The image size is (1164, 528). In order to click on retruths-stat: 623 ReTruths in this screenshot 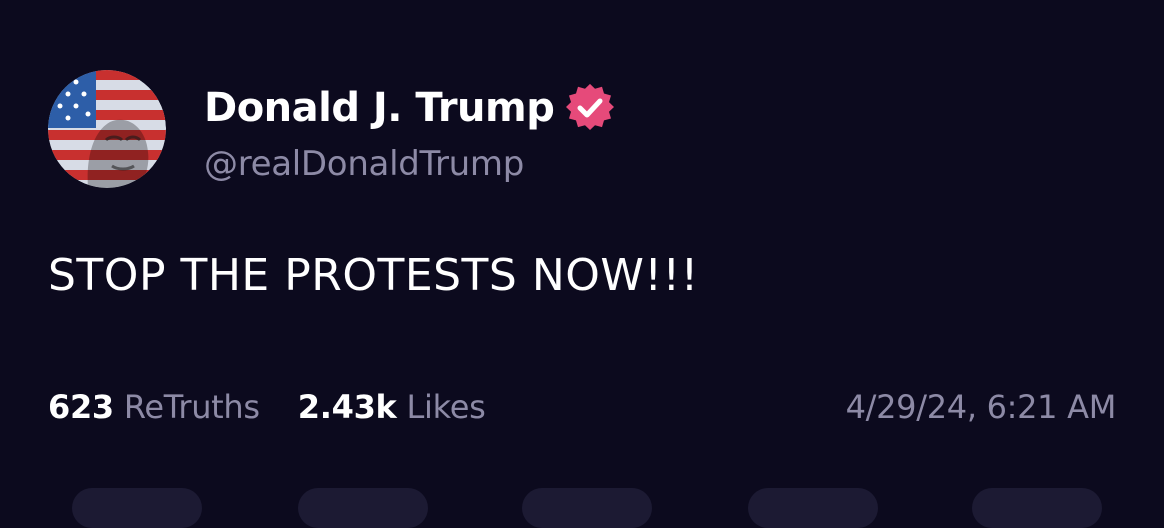, I will do `click(154, 407)`.